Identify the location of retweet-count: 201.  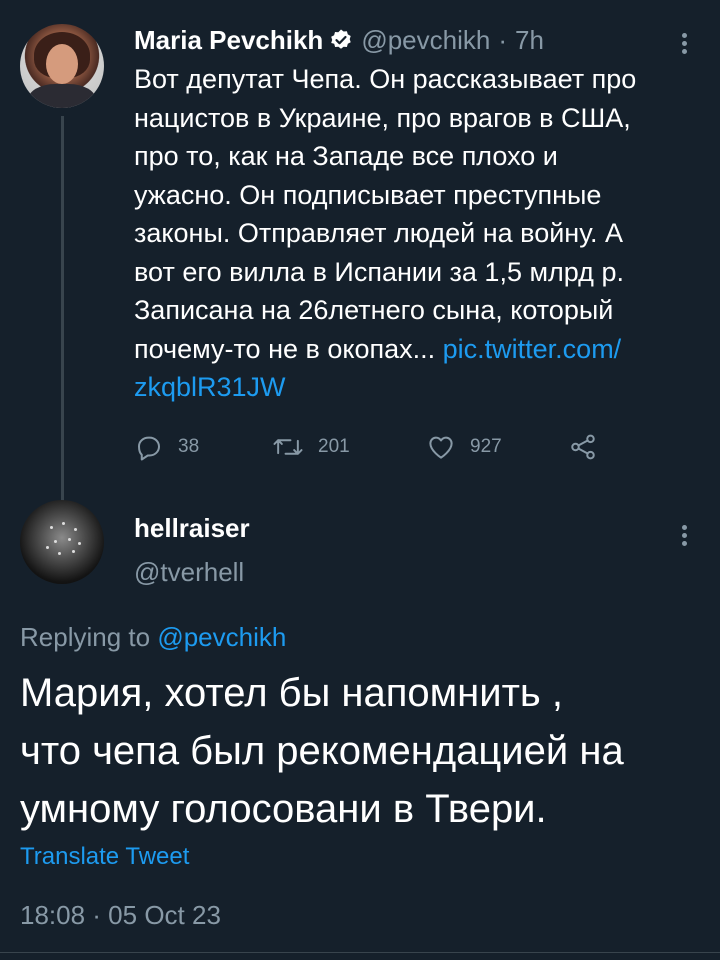
(334, 446).